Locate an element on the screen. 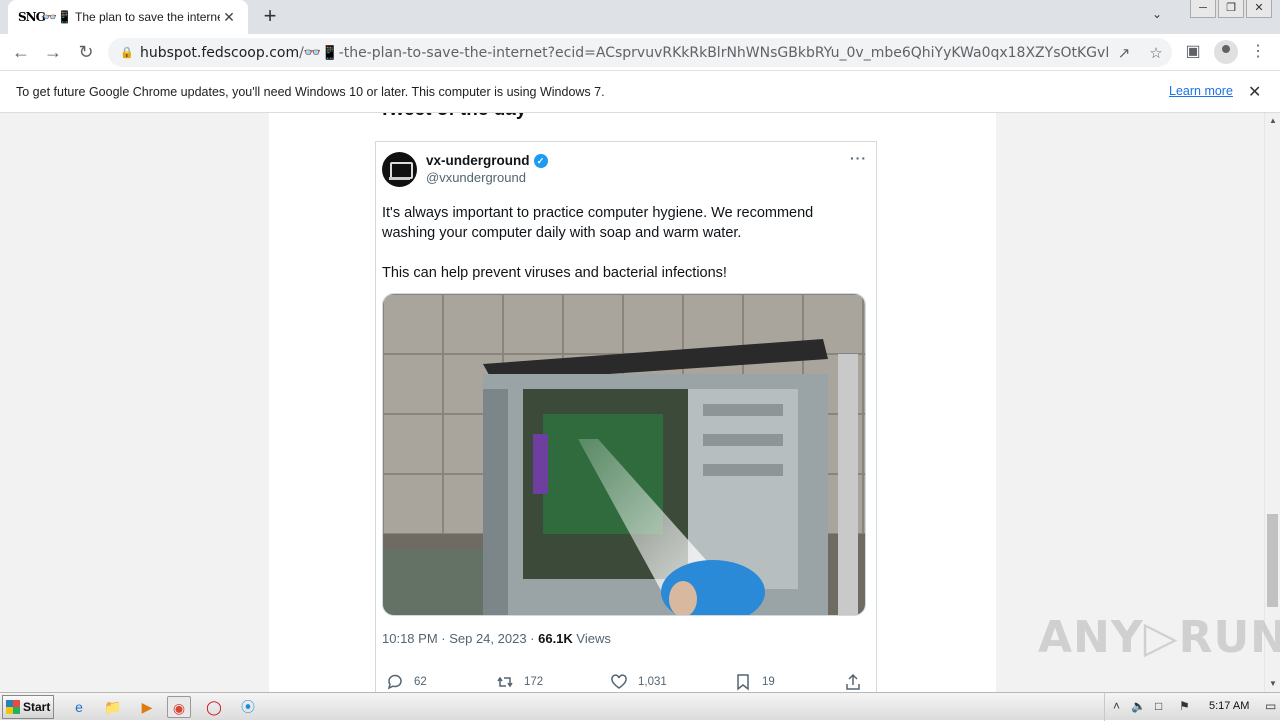  side-panel-icon: ▣ is located at coordinates (1193, 52).